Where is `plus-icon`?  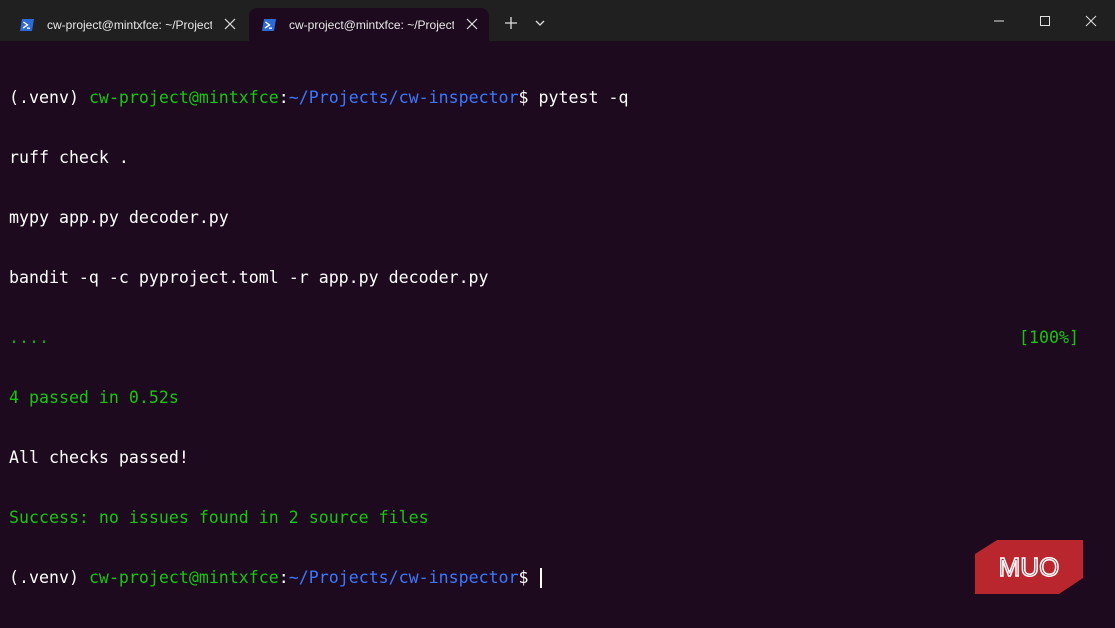
plus-icon is located at coordinates (511, 23).